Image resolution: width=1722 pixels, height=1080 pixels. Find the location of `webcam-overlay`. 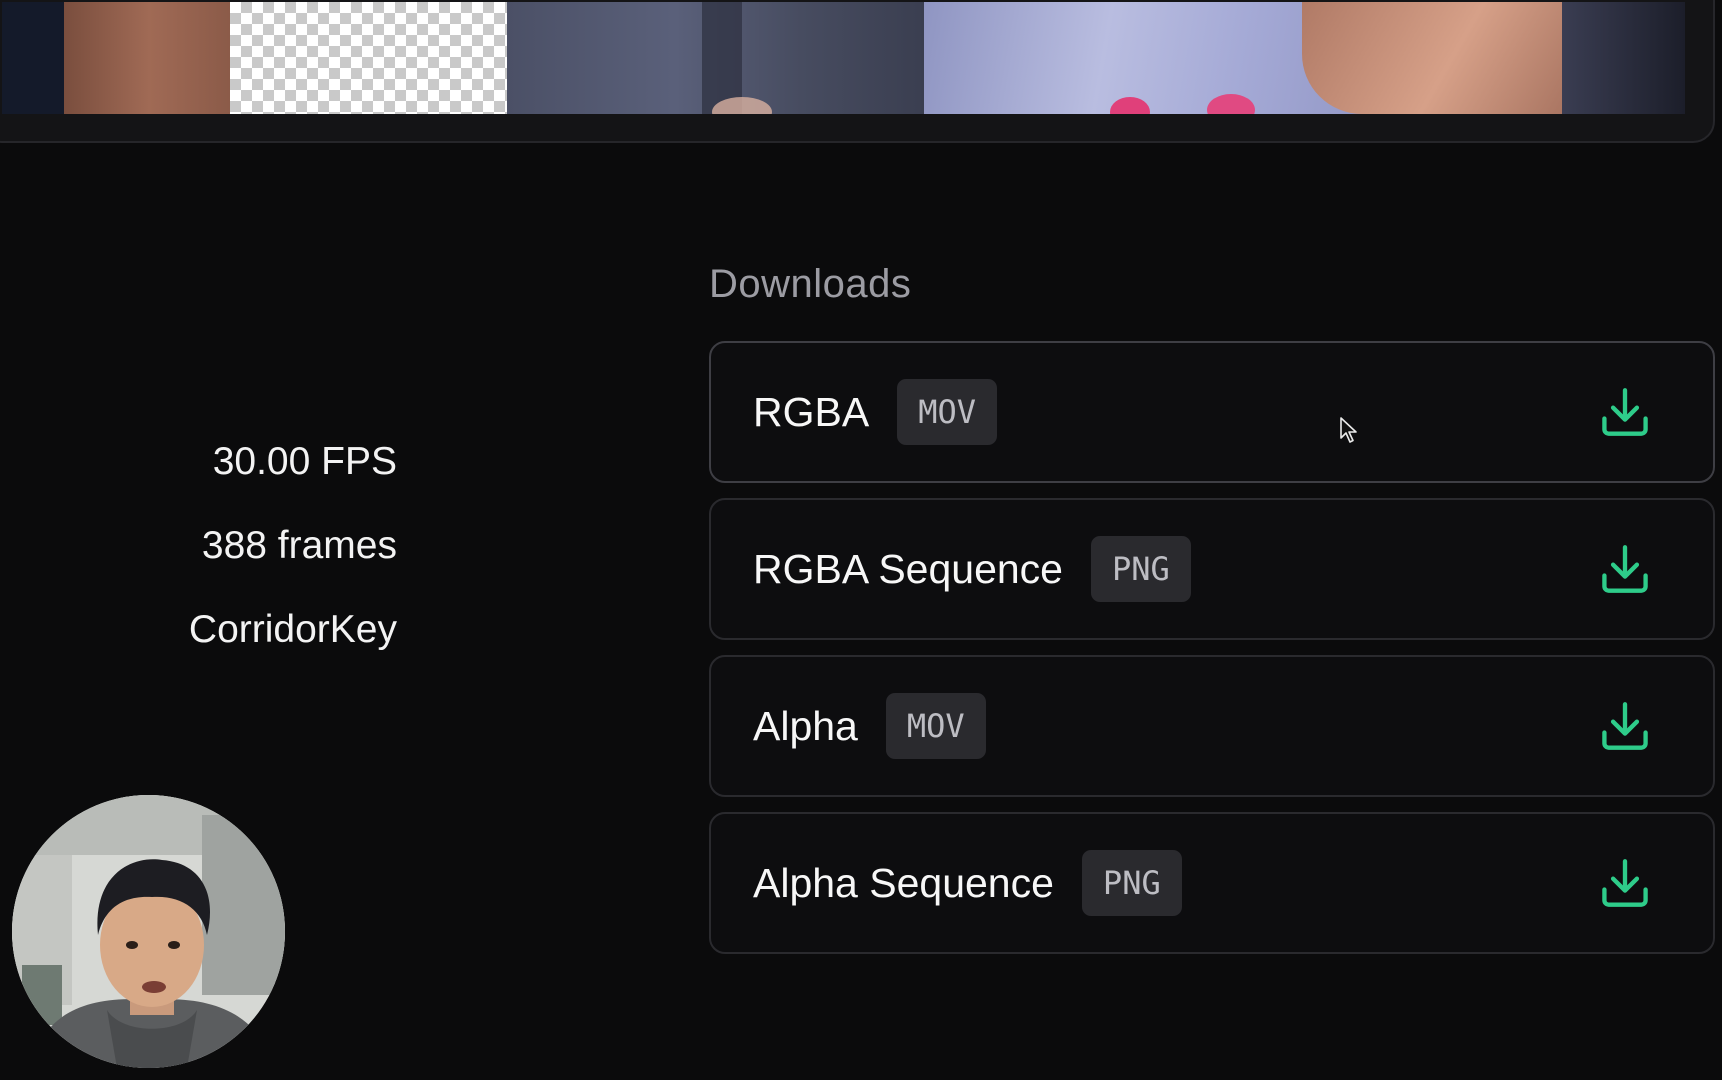

webcam-overlay is located at coordinates (148, 931).